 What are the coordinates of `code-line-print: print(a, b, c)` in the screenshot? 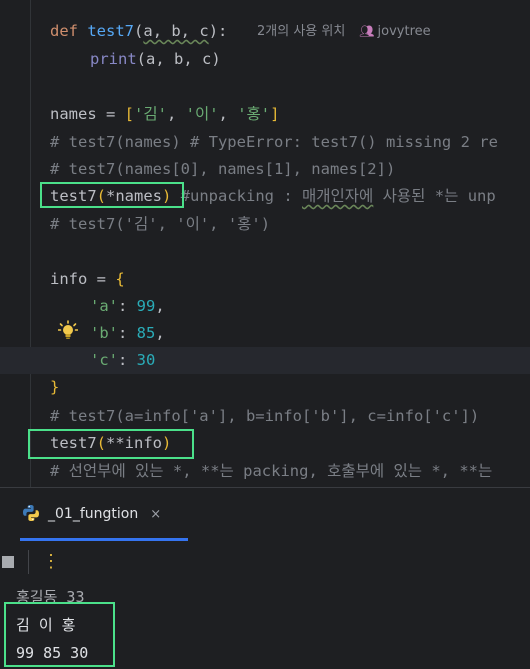 It's located at (155, 59).